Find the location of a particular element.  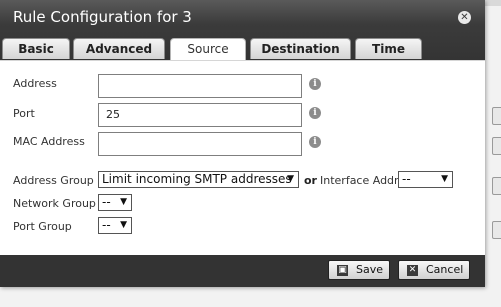

port-label: Port is located at coordinates (24, 113).